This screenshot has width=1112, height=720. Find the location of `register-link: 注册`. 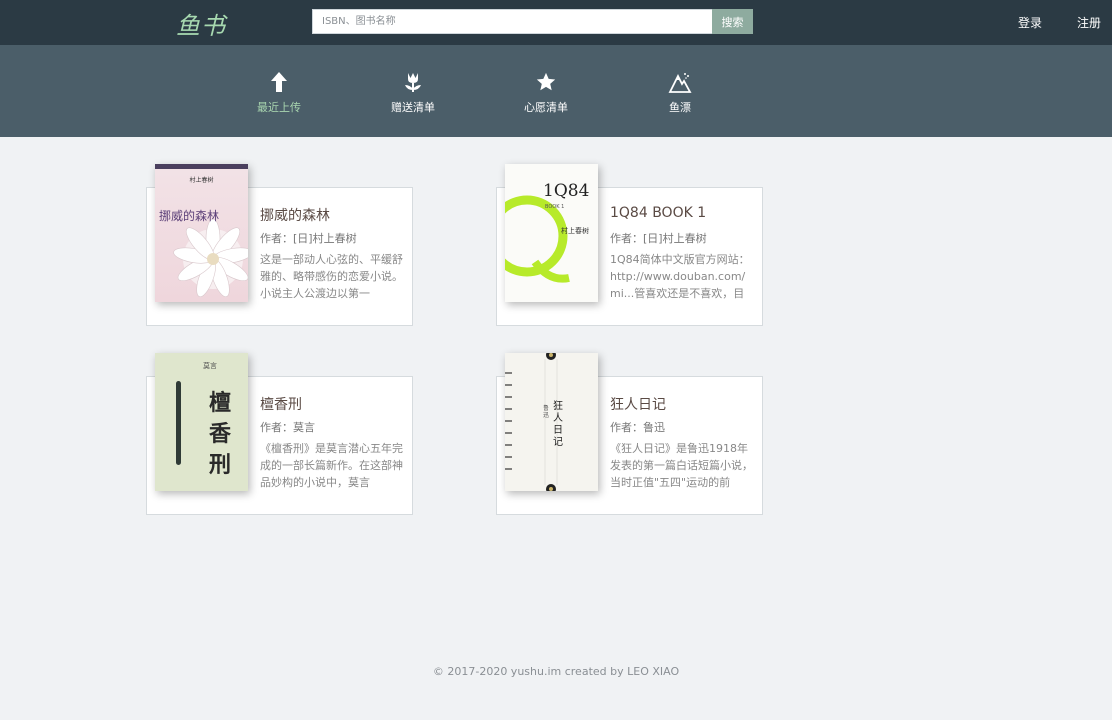

register-link: 注册 is located at coordinates (1089, 22).